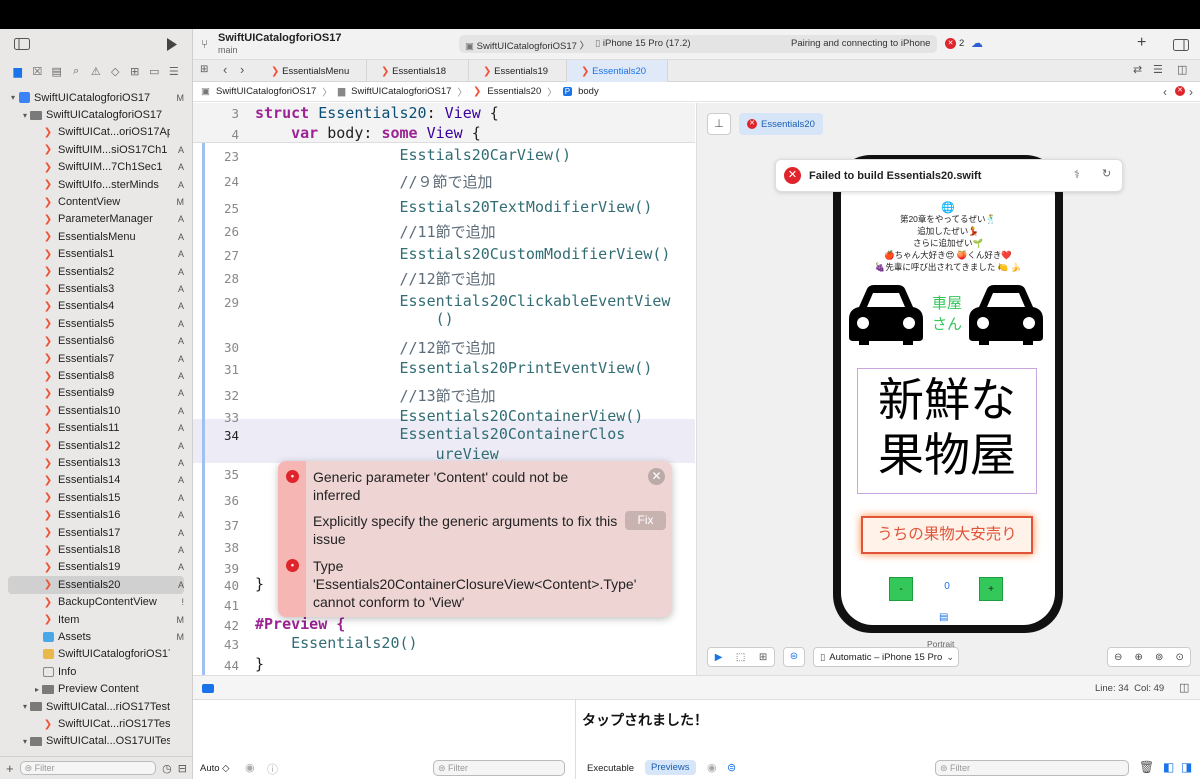 The width and height of the screenshot is (1200, 779). Describe the element at coordinates (96, 288) in the screenshot. I see `file-tree-item: ❯ Essentials3 A` at that location.